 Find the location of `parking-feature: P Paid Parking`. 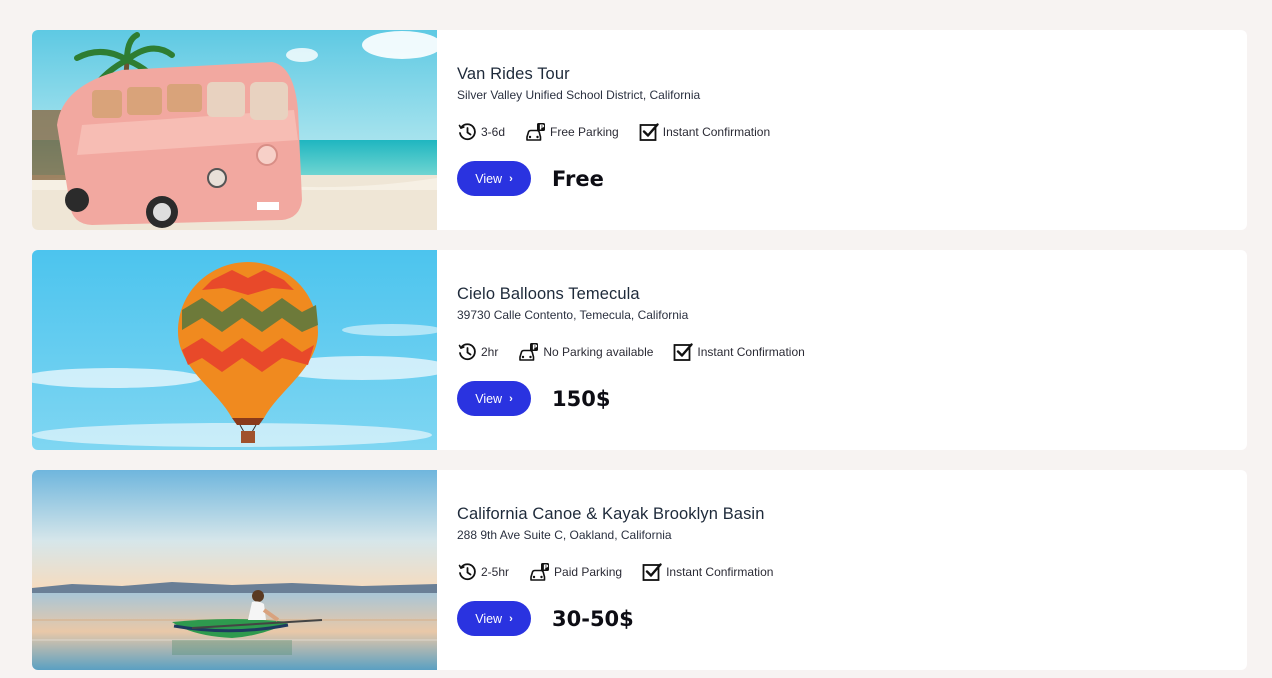

parking-feature: P Paid Parking is located at coordinates (575, 572).